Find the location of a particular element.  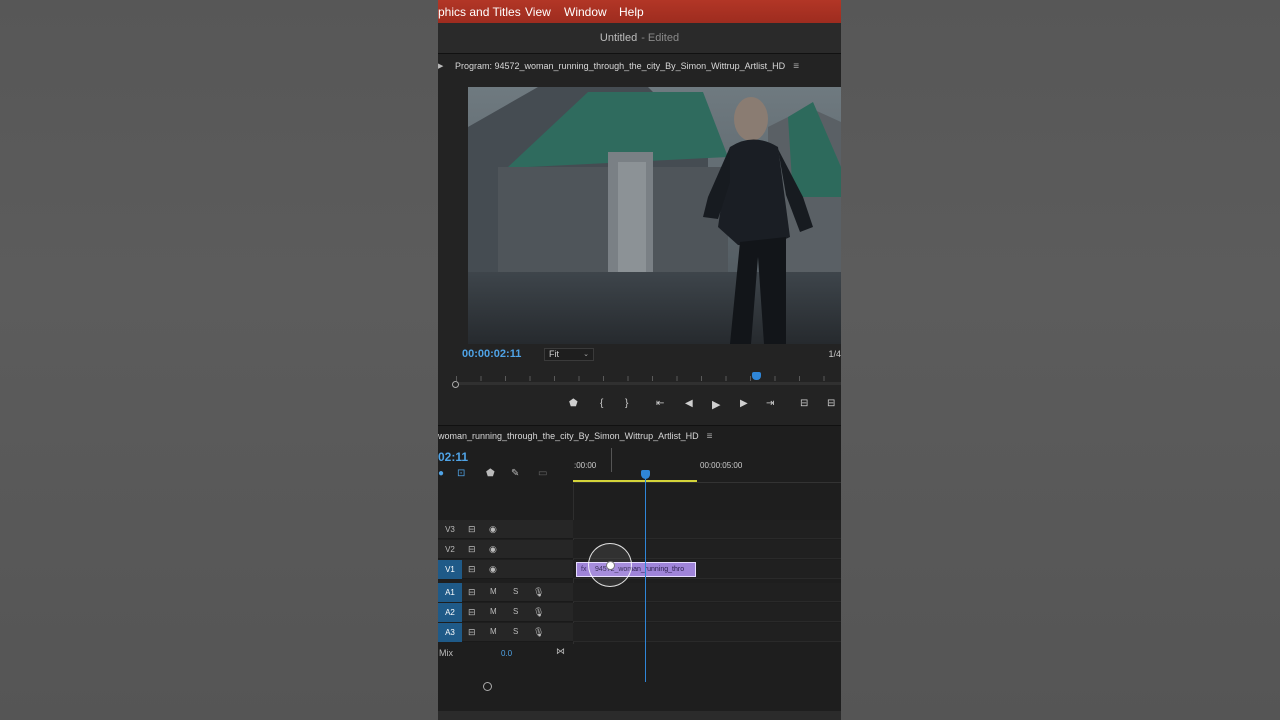

timeline-timecode: 02:11 is located at coordinates (453, 457).